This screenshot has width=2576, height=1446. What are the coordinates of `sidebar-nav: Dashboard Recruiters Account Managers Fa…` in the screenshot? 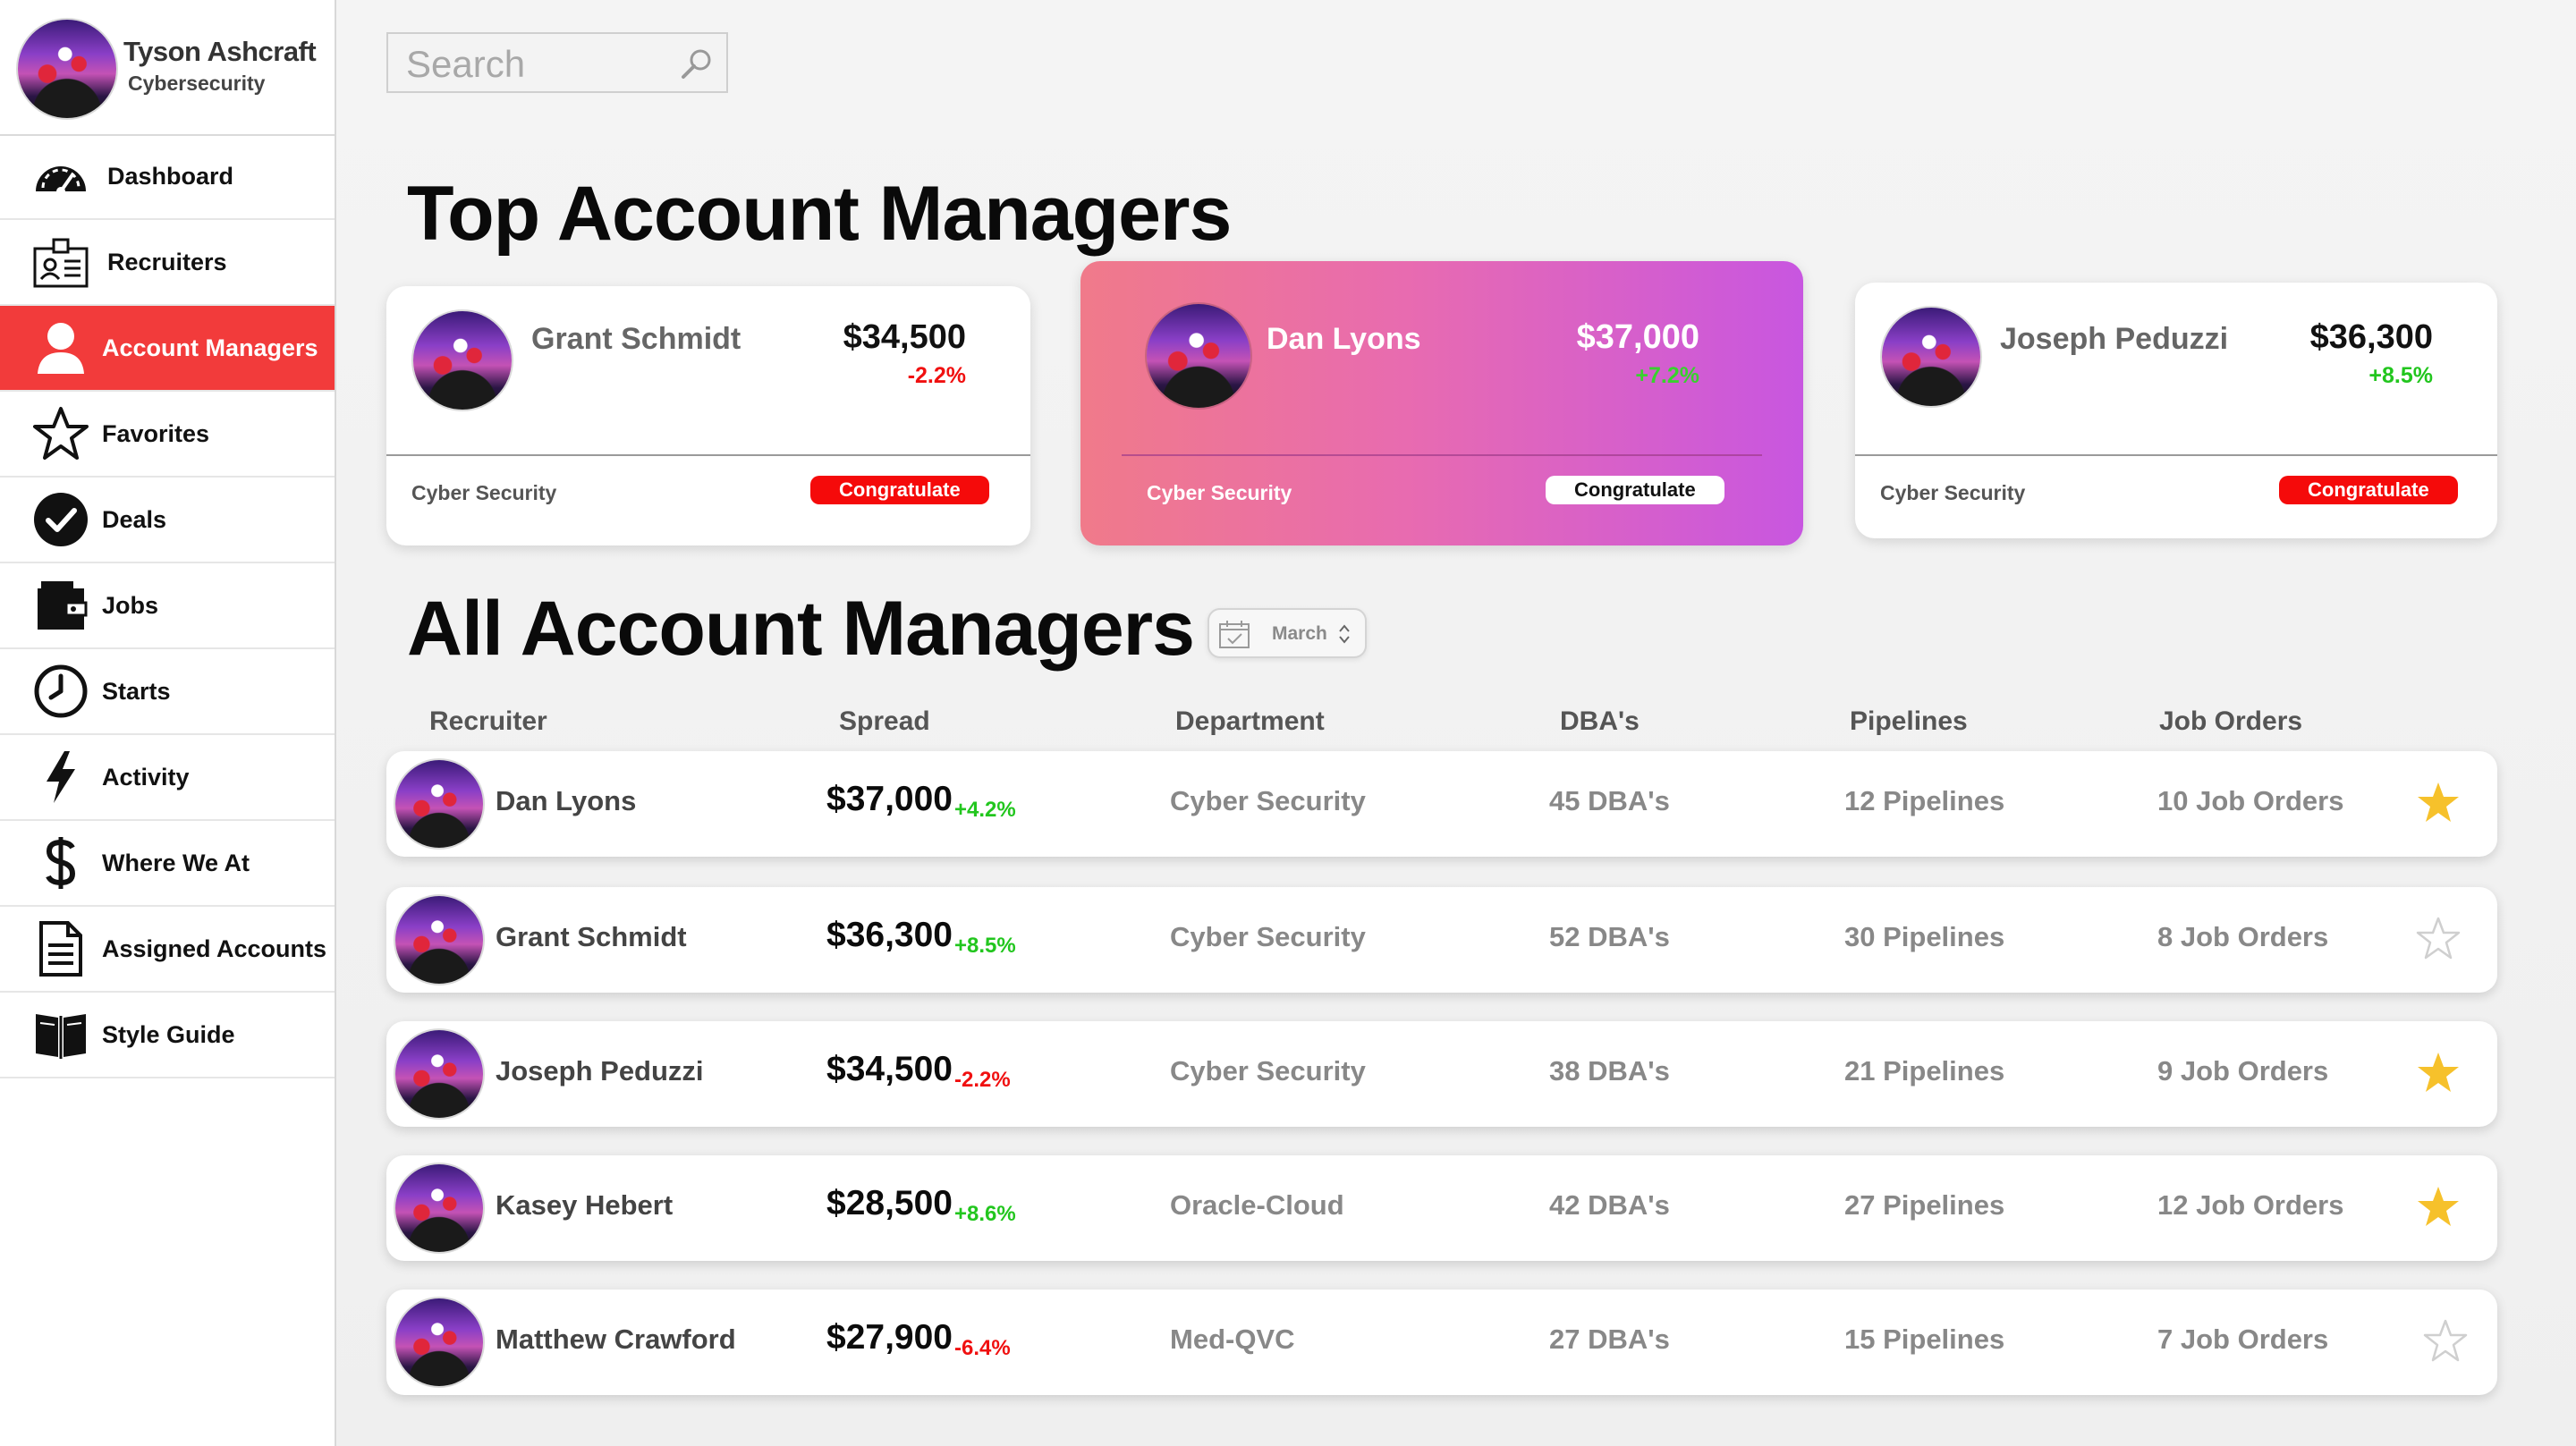 It's located at (167, 606).